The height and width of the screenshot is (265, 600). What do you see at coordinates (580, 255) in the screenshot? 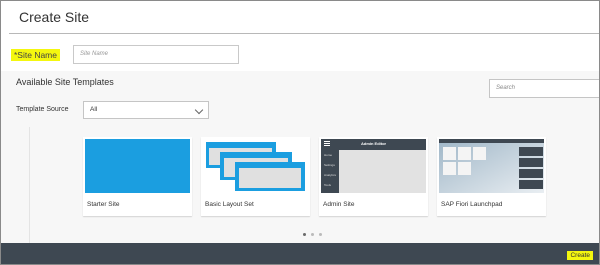
I see `create-button: Create` at bounding box center [580, 255].